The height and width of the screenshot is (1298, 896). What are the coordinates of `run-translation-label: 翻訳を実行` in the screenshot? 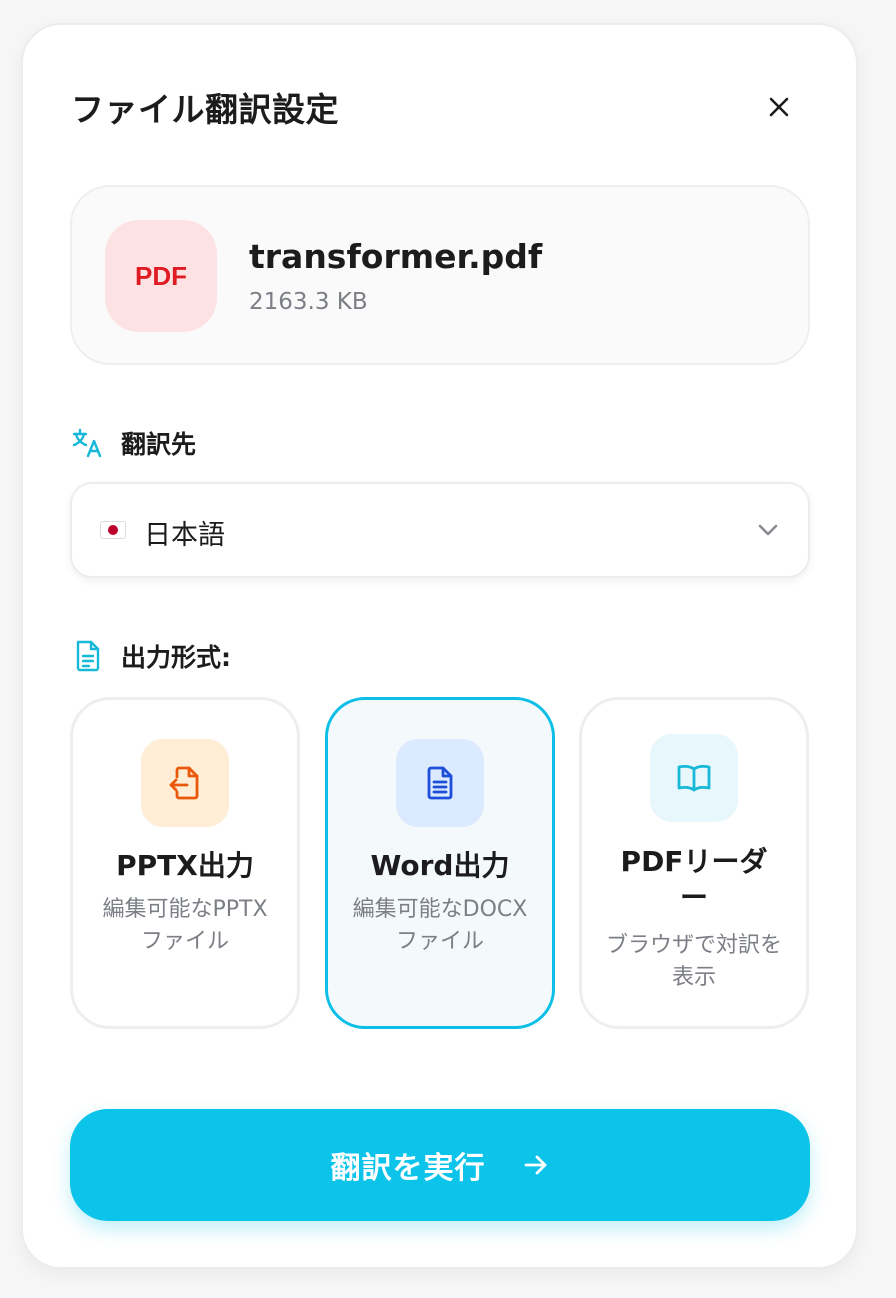 It's located at (408, 1168).